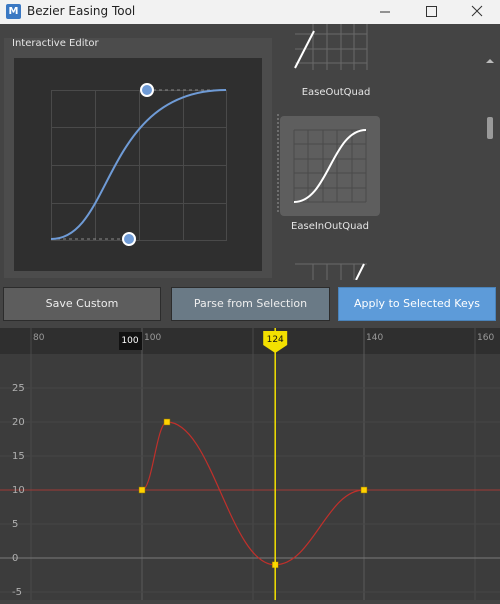 Image resolution: width=500 pixels, height=604 pixels. Describe the element at coordinates (17, 592) in the screenshot. I see `value-tick-label: -5` at that location.